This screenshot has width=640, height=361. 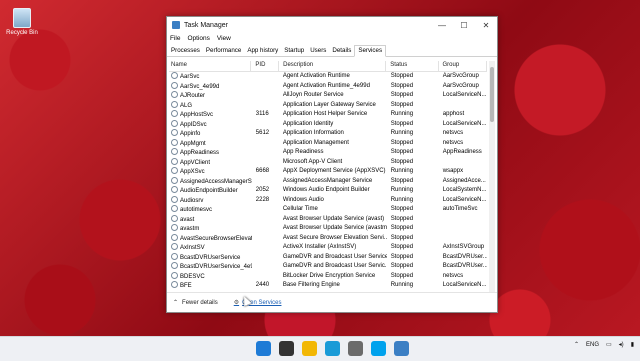 I want to click on tab-details: Details, so click(x=341, y=51).